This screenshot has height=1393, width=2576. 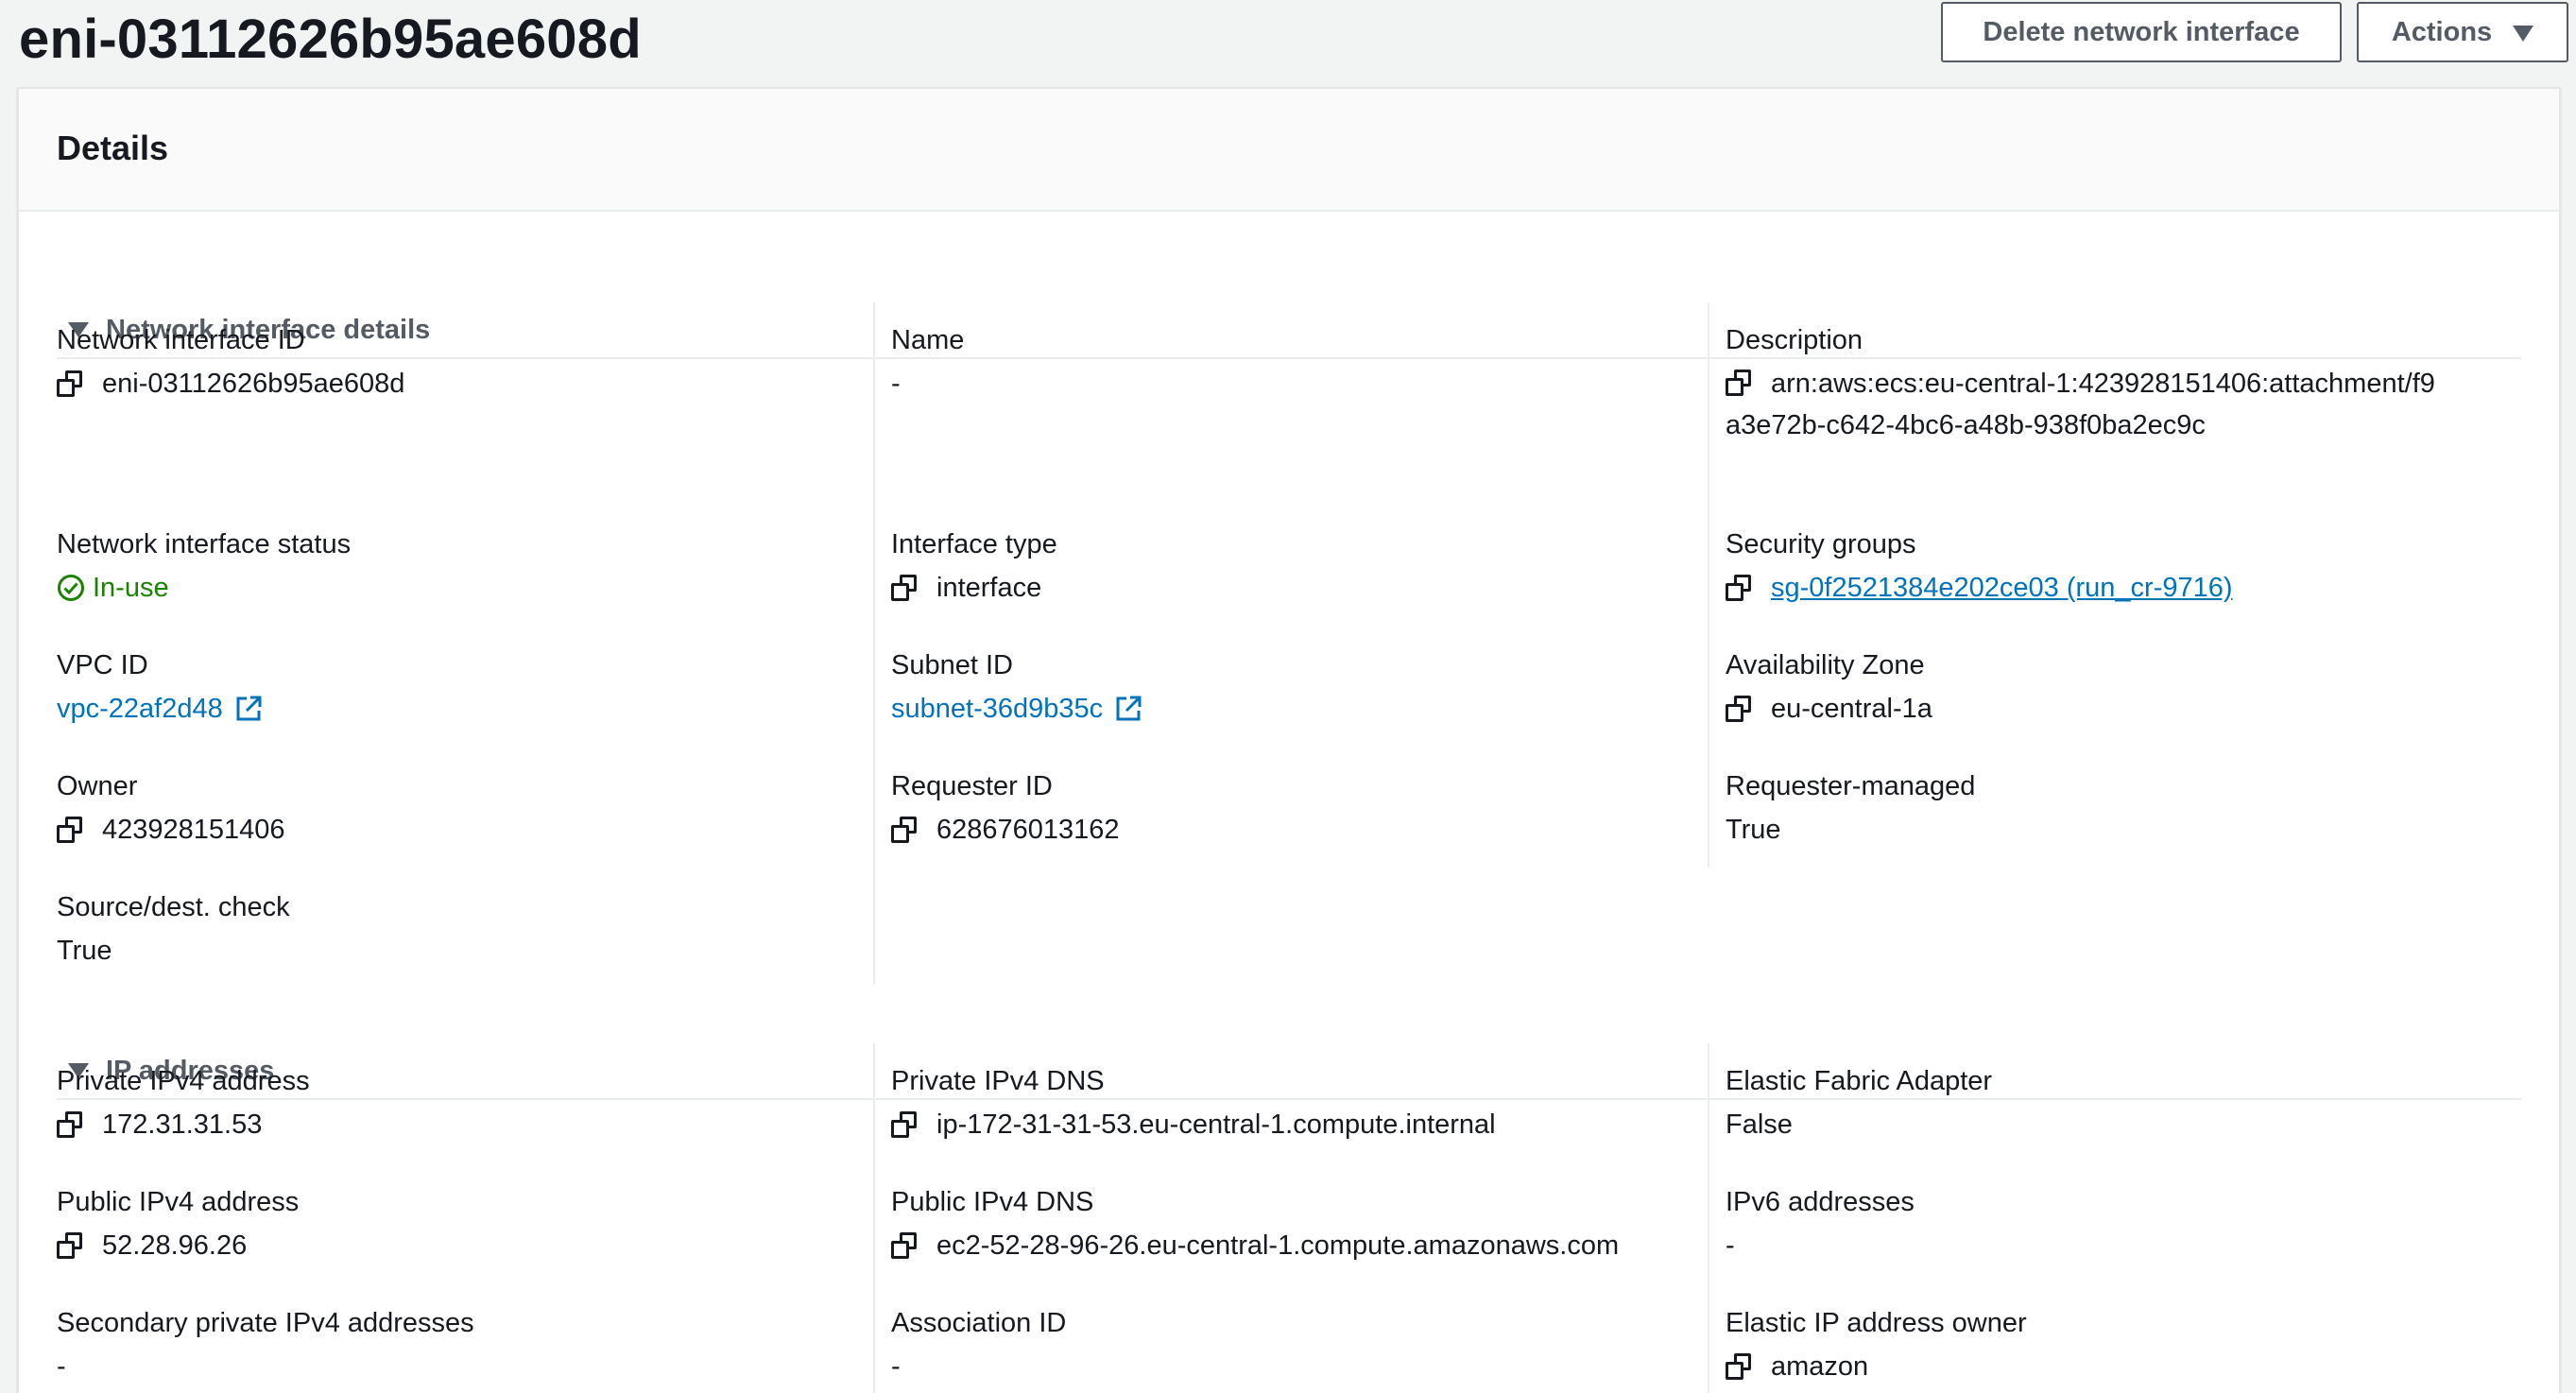 What do you see at coordinates (2002, 588) in the screenshot?
I see `security-group-link: sg-0f2521384e202ce03 (run_cr-9716)` at bounding box center [2002, 588].